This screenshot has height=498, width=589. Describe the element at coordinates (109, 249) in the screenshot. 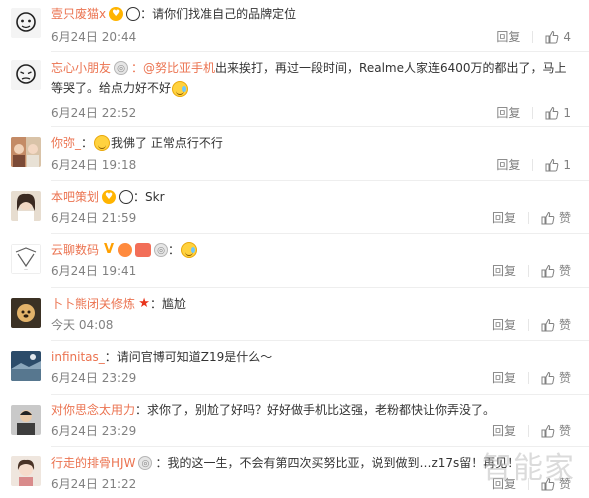

I see `verified-v-icon: V` at that location.